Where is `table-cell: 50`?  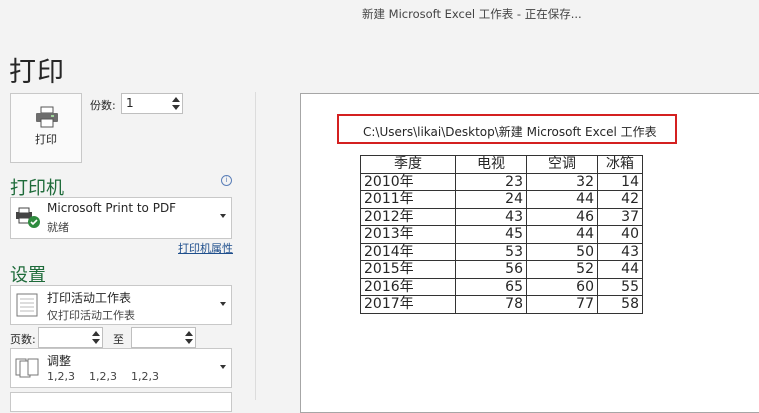
table-cell: 50 is located at coordinates (562, 251).